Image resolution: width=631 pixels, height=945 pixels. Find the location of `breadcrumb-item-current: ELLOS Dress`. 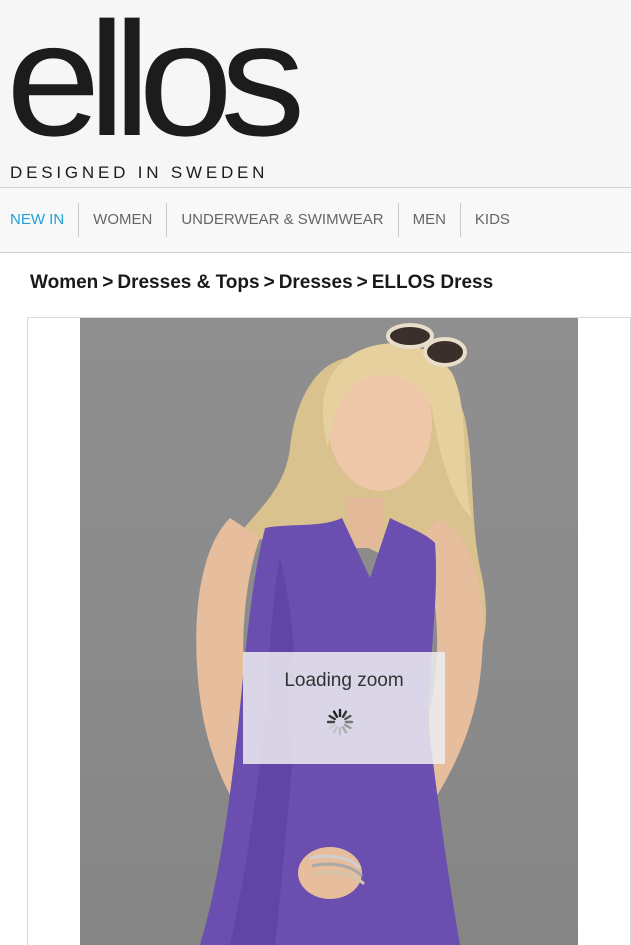

breadcrumb-item-current: ELLOS Dress is located at coordinates (432, 282).